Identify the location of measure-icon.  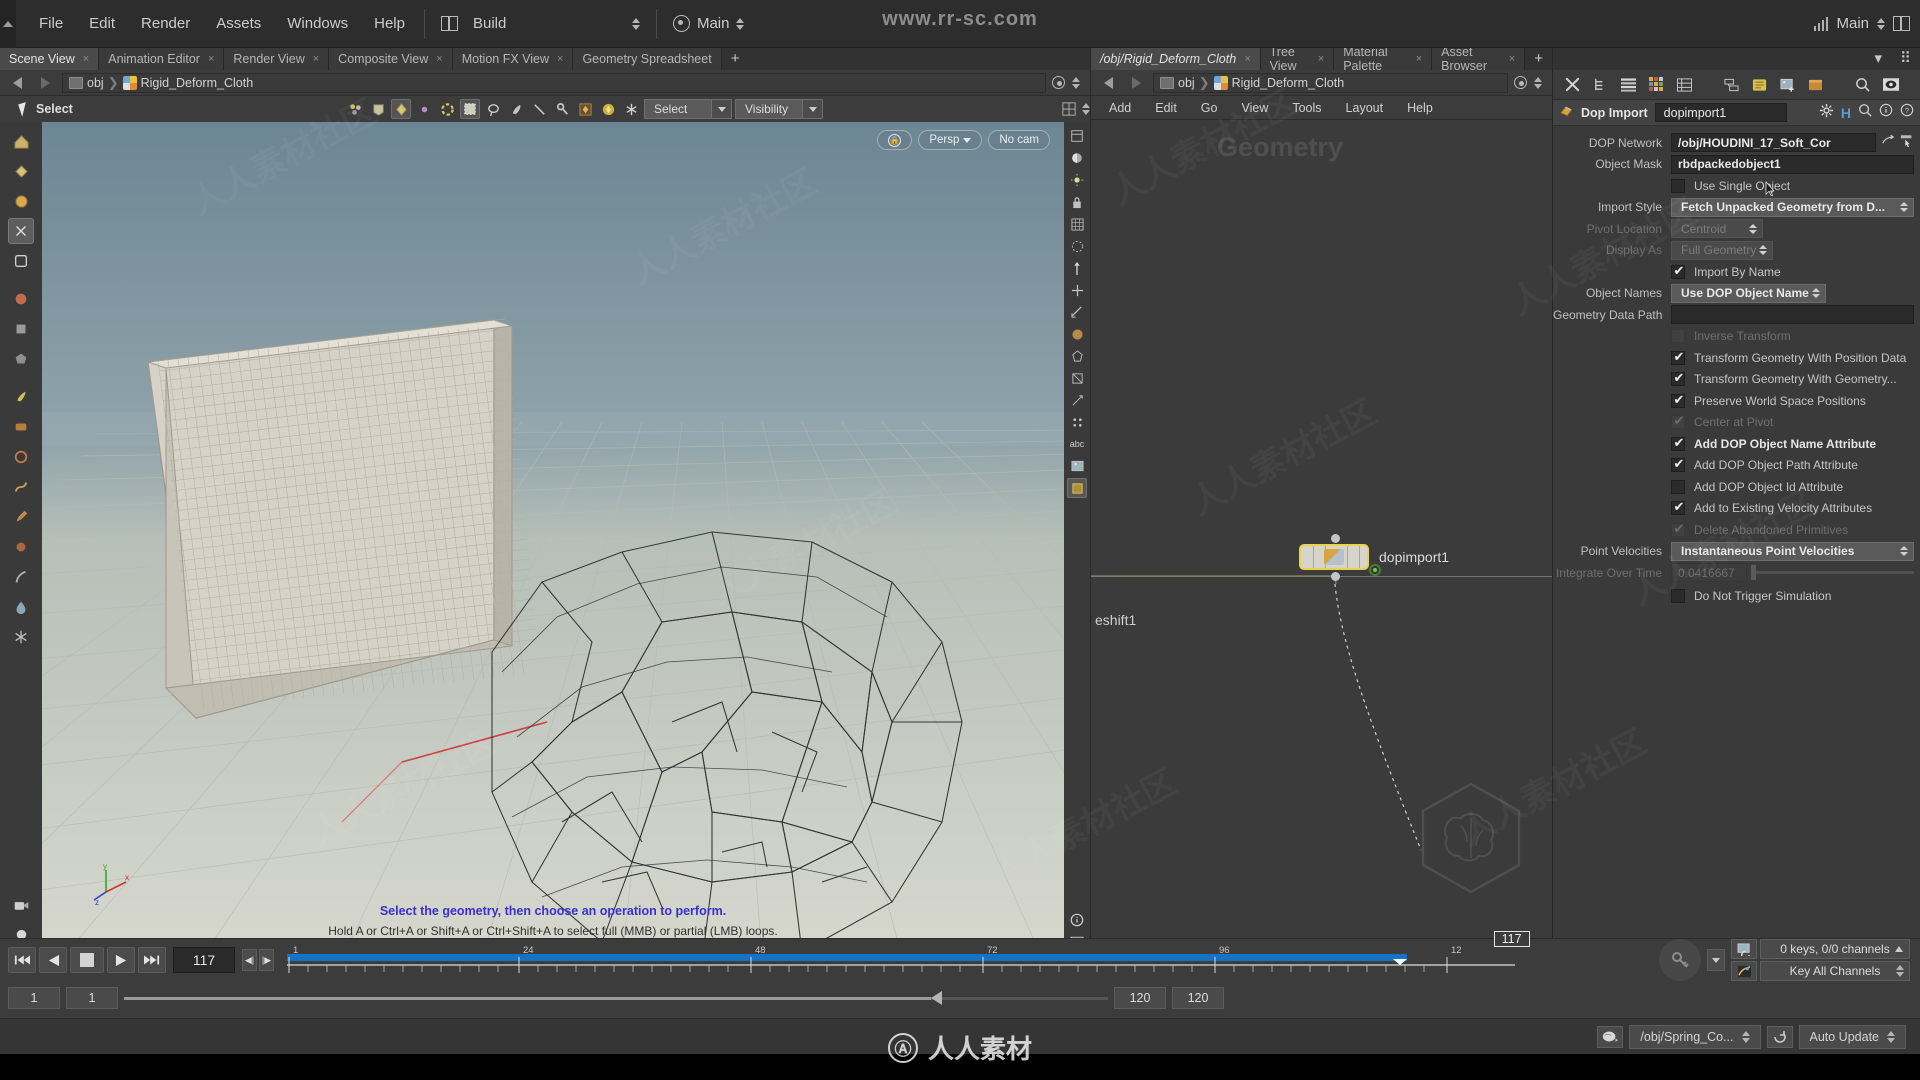
(1077, 312).